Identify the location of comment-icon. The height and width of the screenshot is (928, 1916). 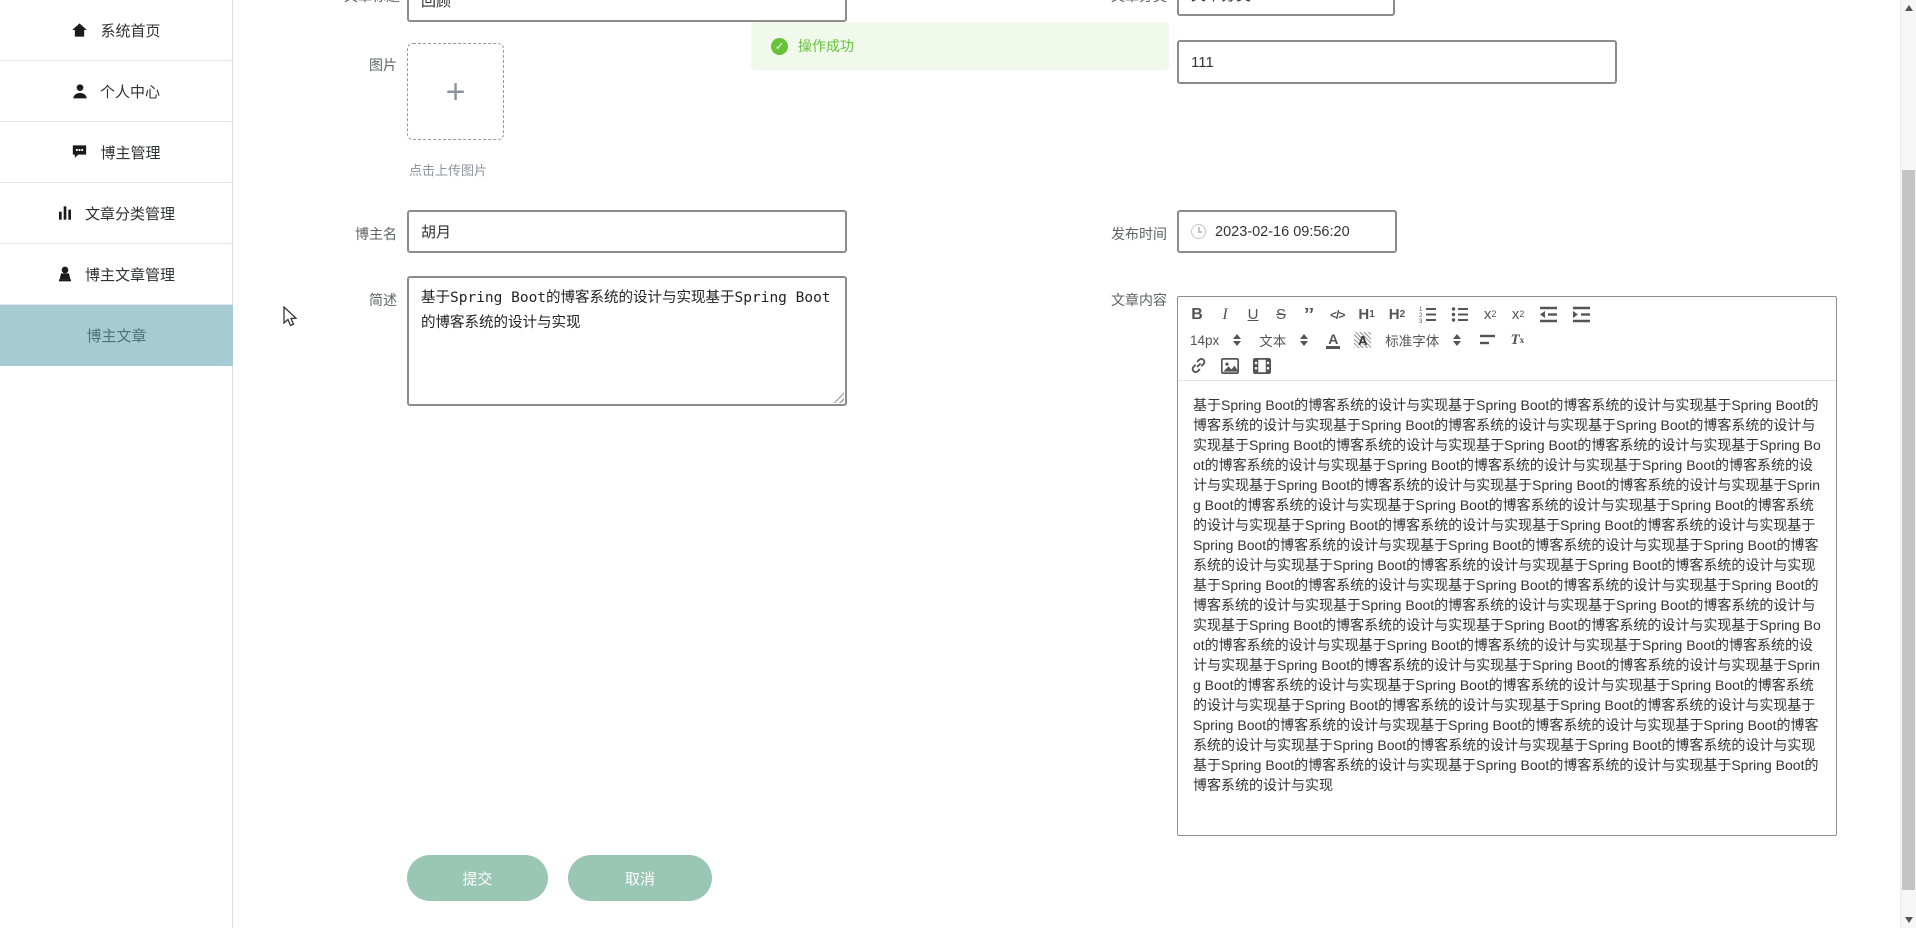
(80, 151).